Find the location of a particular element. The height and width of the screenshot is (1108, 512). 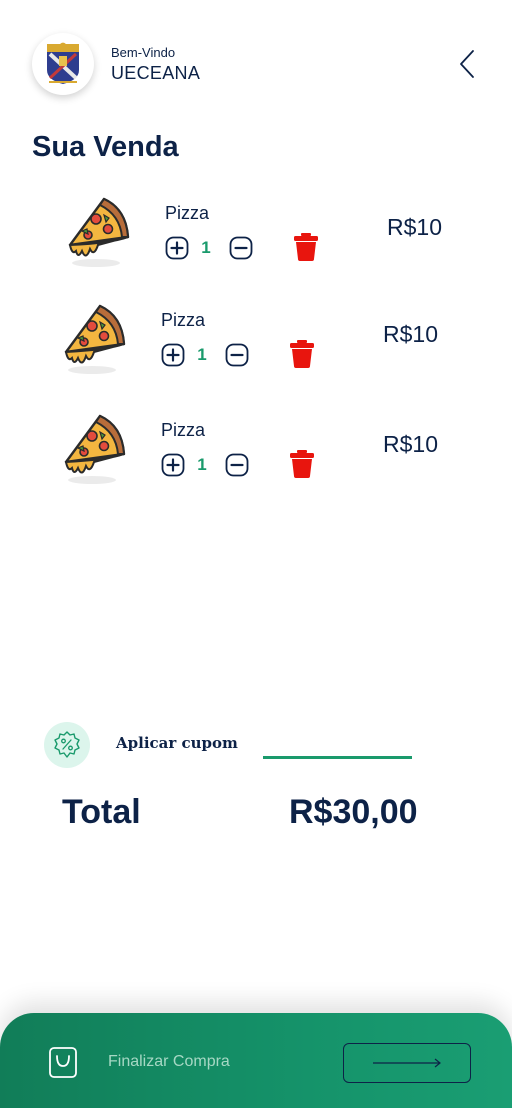

checkout-button is located at coordinates (407, 1063).